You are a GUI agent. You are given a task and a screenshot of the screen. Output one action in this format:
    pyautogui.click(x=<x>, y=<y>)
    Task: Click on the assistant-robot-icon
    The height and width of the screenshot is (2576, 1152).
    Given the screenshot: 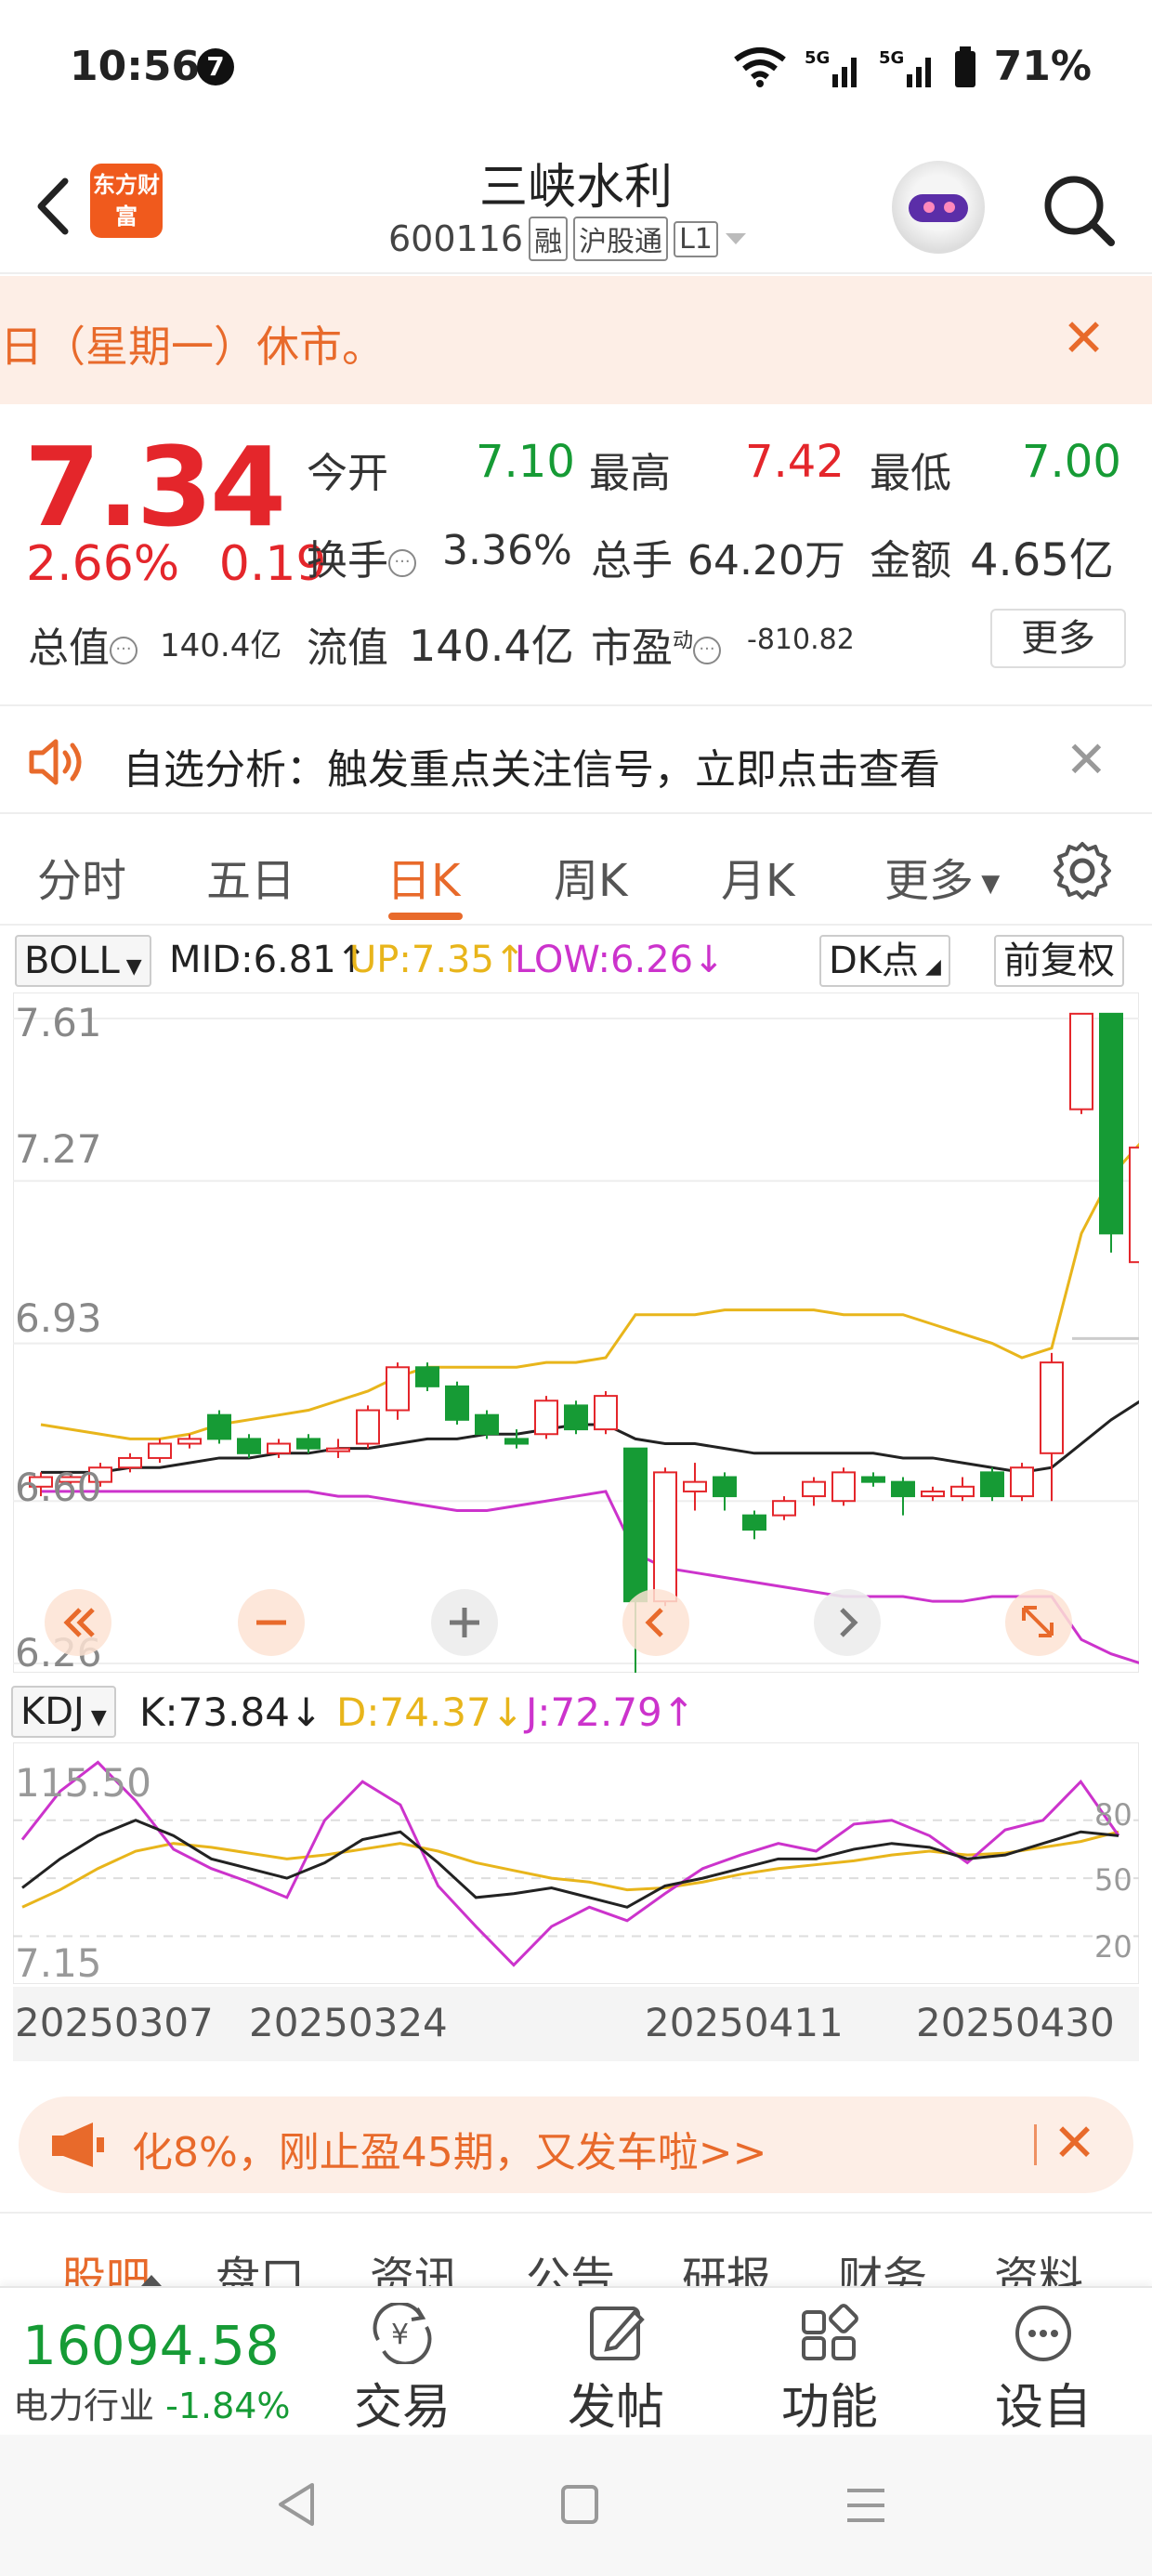 What is the action you would take?
    pyautogui.click(x=938, y=207)
    